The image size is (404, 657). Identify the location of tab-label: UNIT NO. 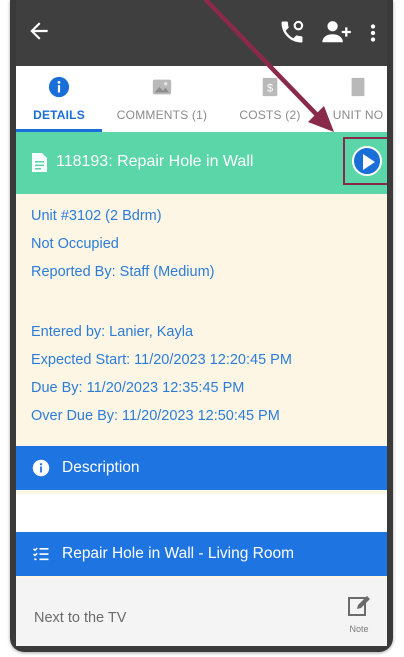
(358, 115).